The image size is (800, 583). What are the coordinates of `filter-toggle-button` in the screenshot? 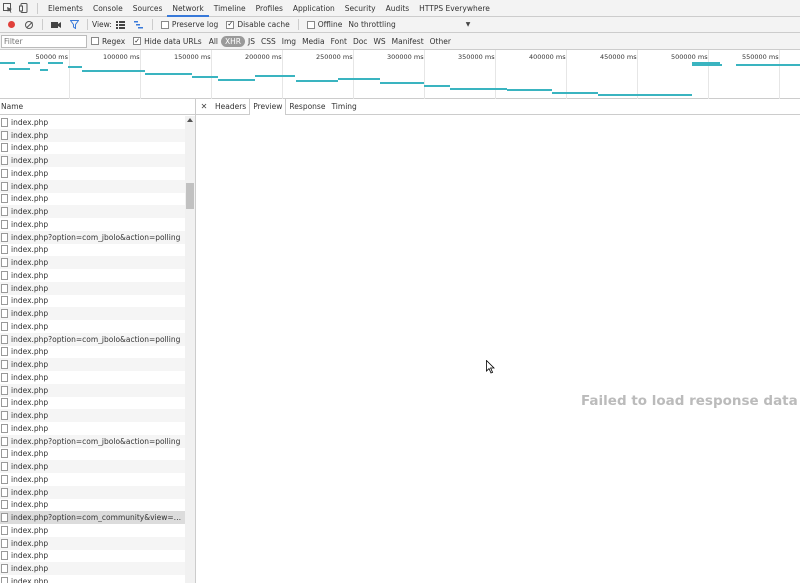 It's located at (74, 25).